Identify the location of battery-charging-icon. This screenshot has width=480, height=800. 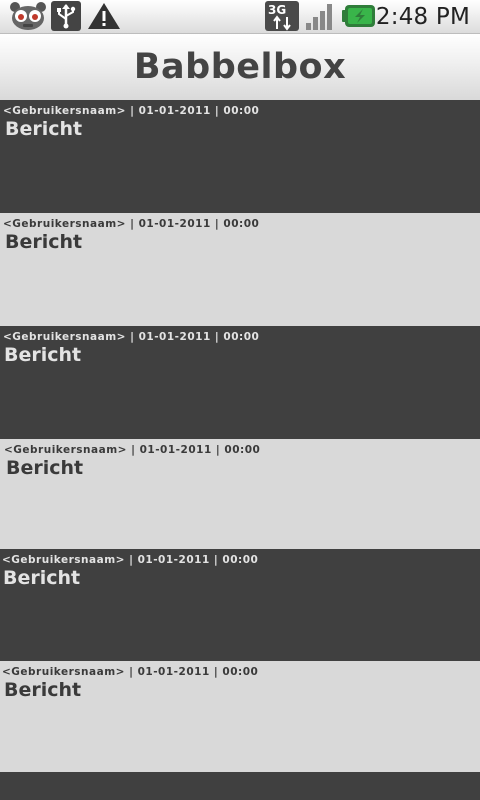
(359, 16).